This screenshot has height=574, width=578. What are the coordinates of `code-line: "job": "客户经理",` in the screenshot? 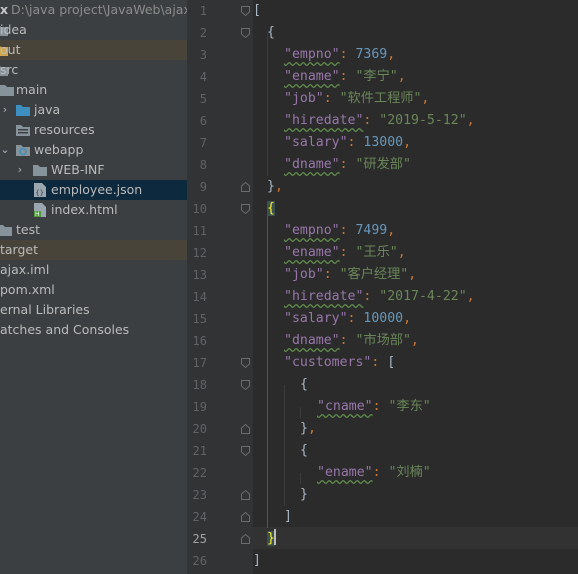 It's located at (350, 275).